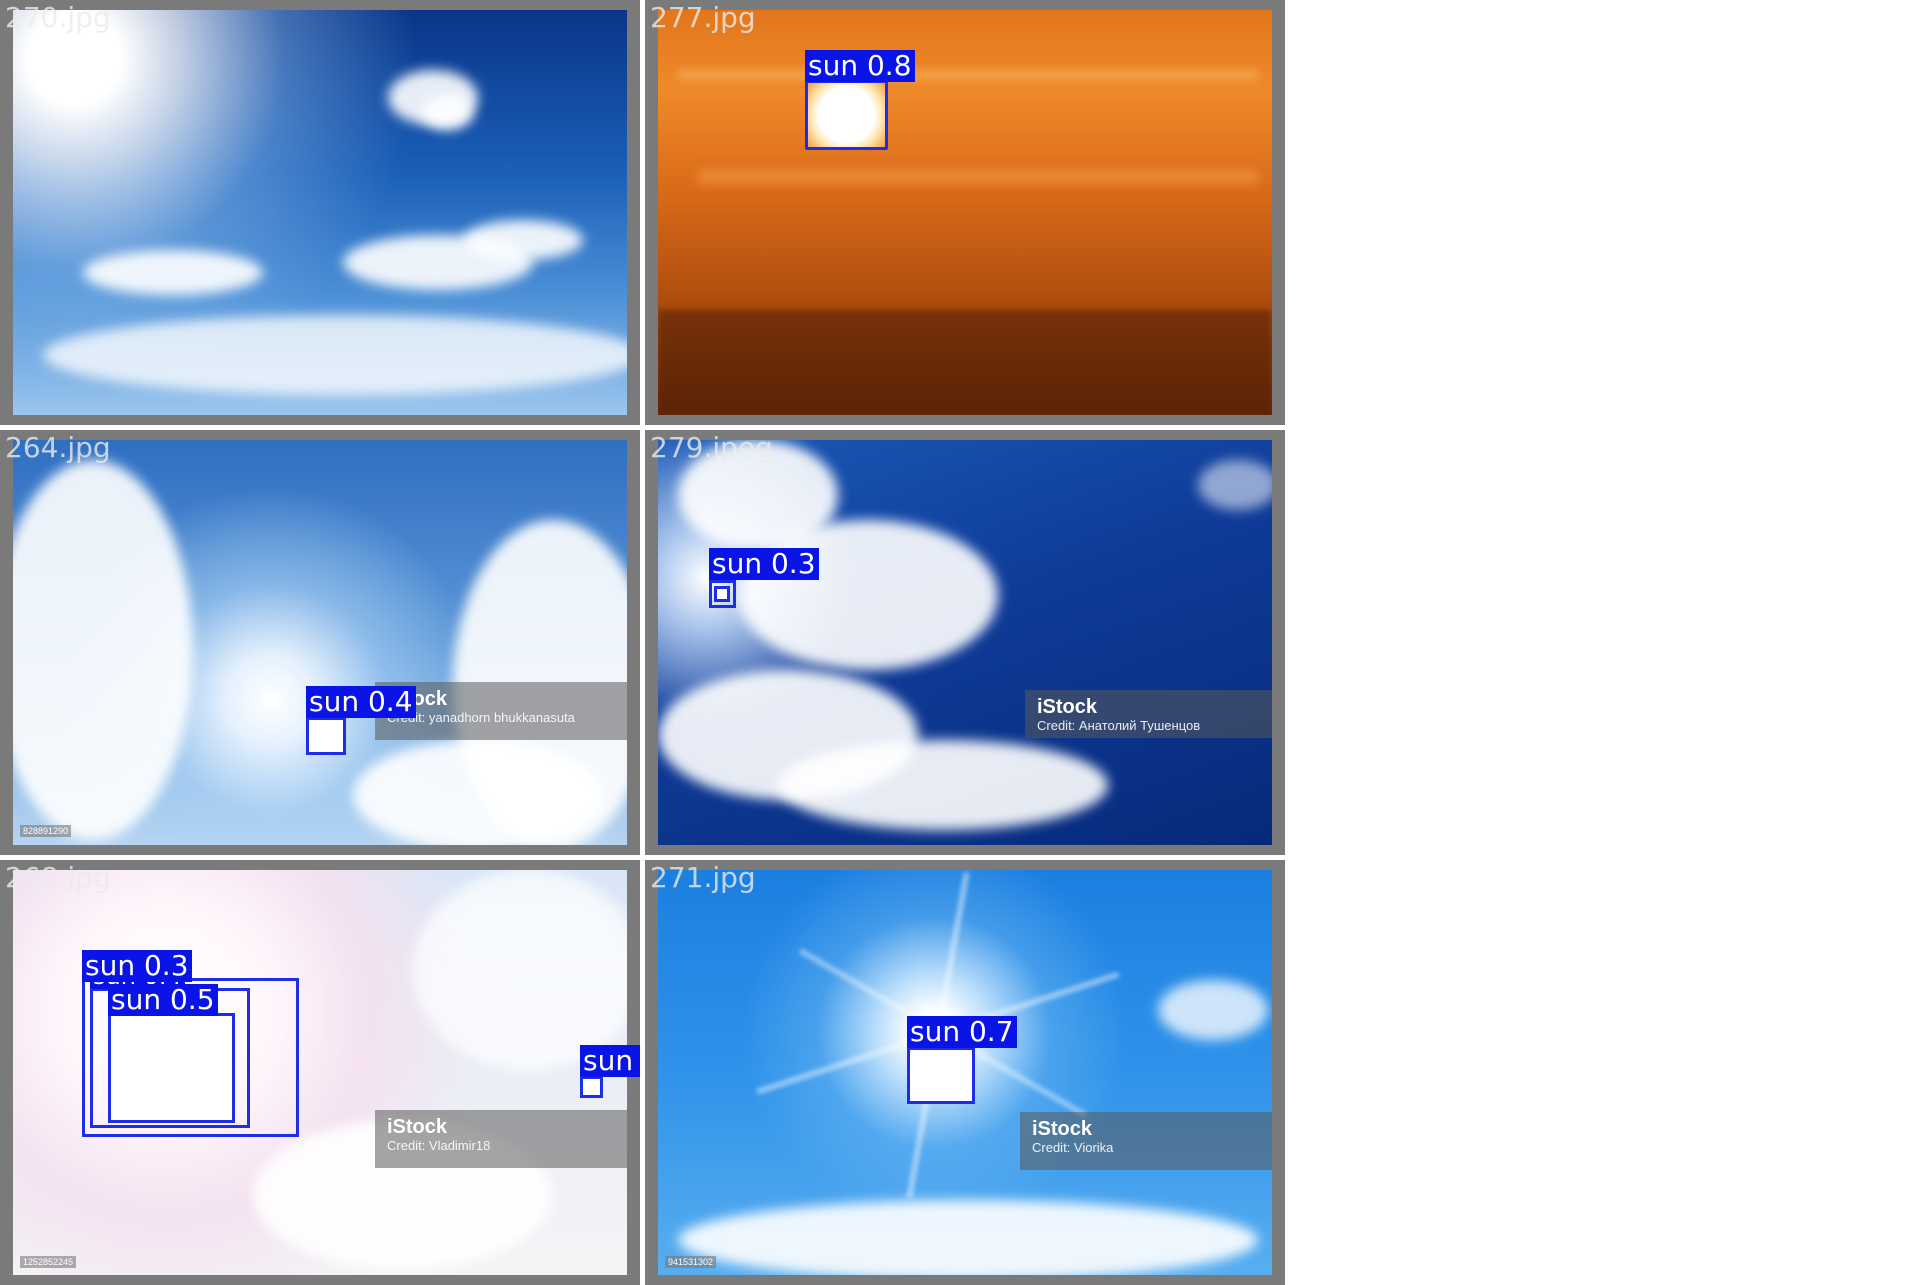  I want to click on image-264-clouds-sun, so click(320, 642).